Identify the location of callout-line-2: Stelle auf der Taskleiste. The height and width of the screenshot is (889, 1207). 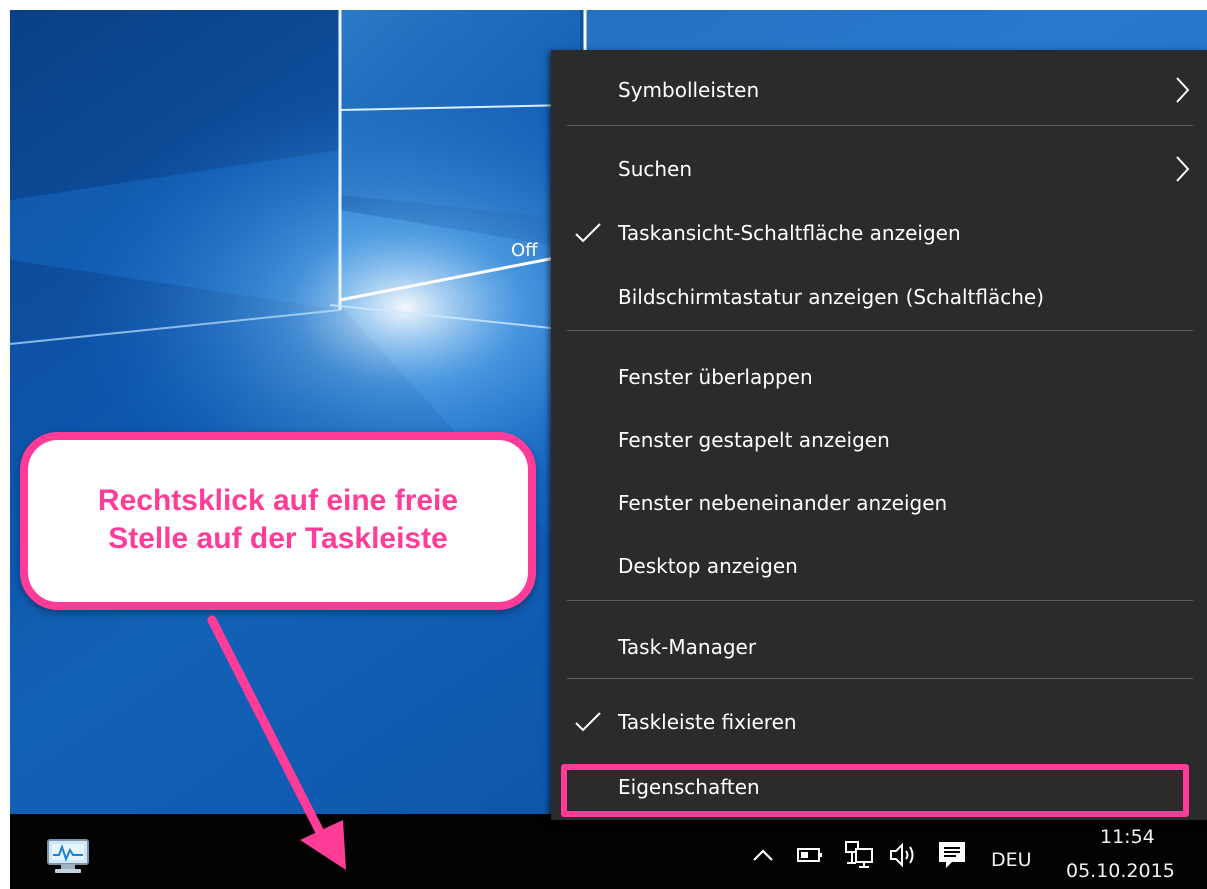
(278, 538).